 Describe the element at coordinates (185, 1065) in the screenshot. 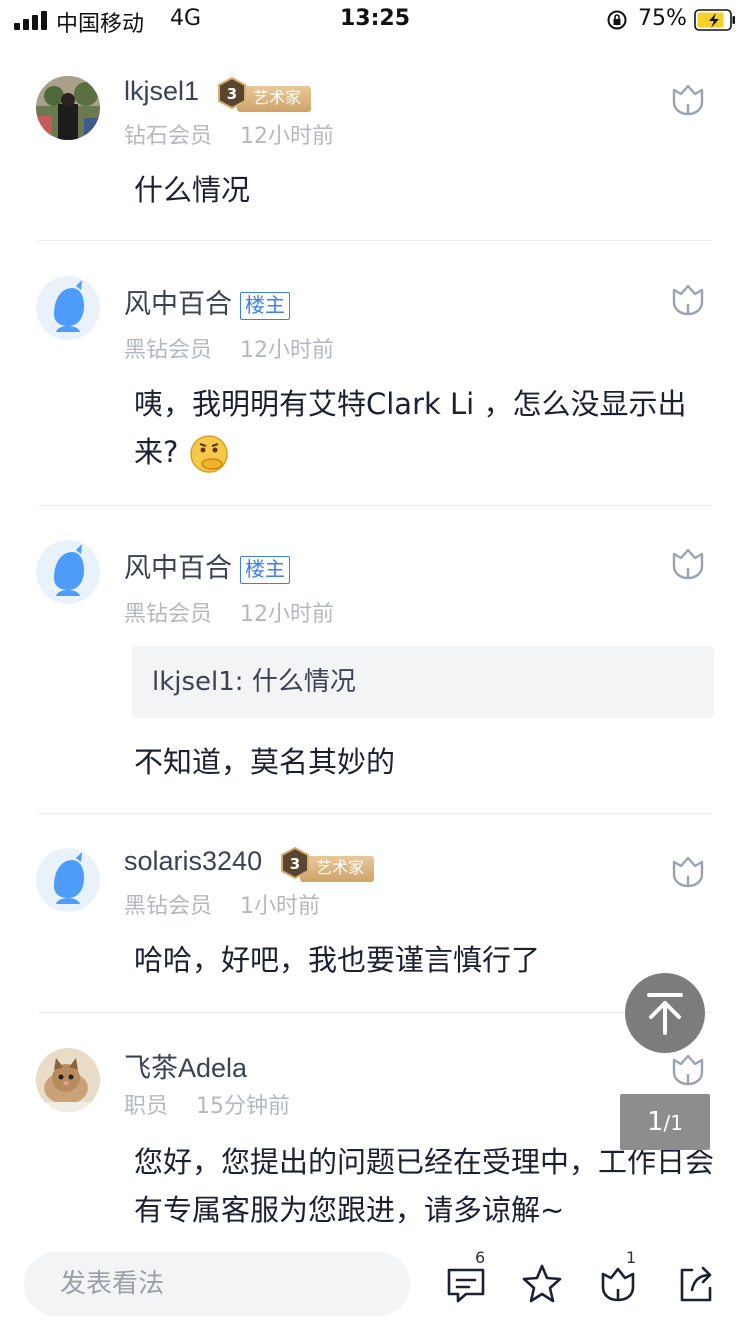

I see `username: 飞茶Adela` at that location.